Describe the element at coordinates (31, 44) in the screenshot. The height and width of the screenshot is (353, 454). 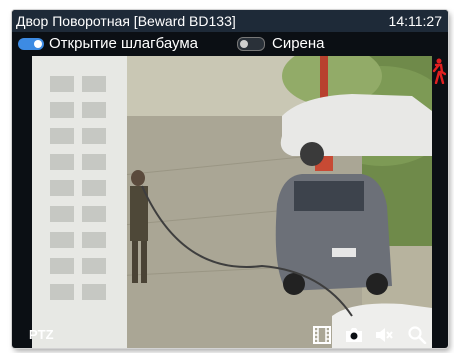
I see `barrier-toggle` at that location.